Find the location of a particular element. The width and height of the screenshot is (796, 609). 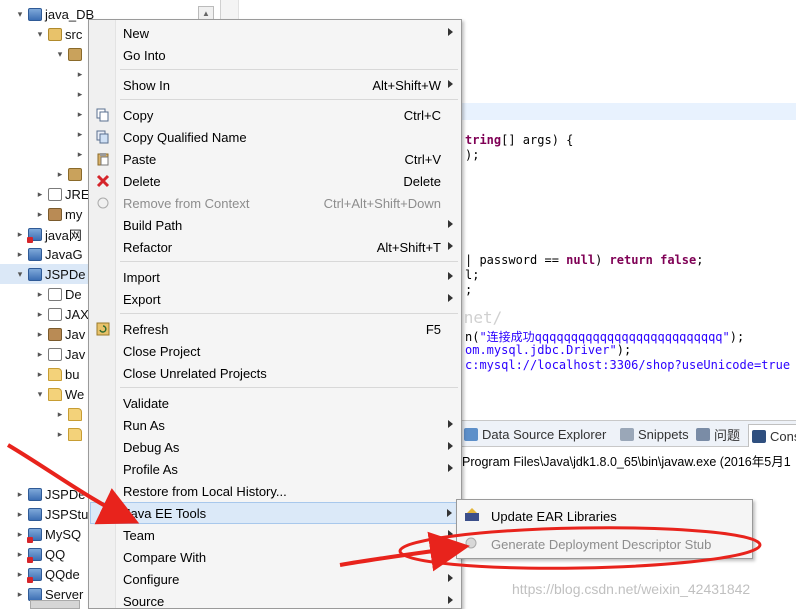

menu-item-refresh: Refresh F5 is located at coordinates (275, 329).